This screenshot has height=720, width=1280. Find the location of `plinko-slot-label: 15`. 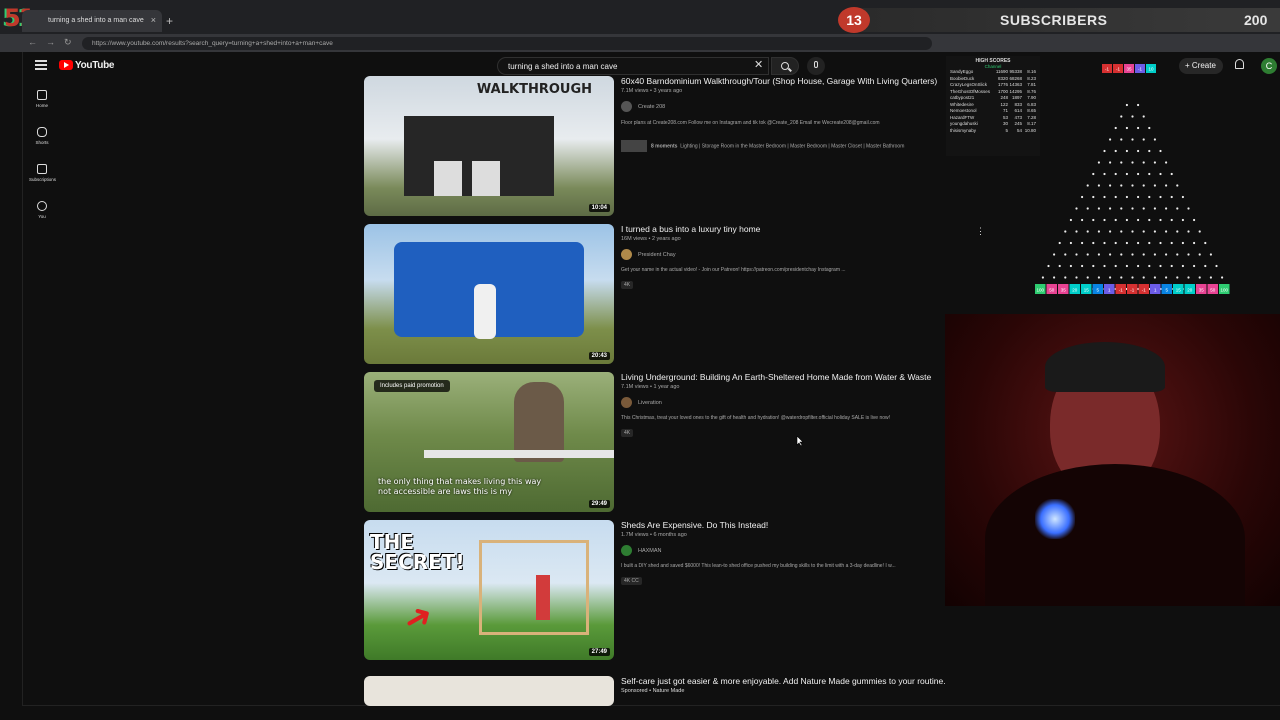

plinko-slot-label: 15 is located at coordinates (1179, 290).